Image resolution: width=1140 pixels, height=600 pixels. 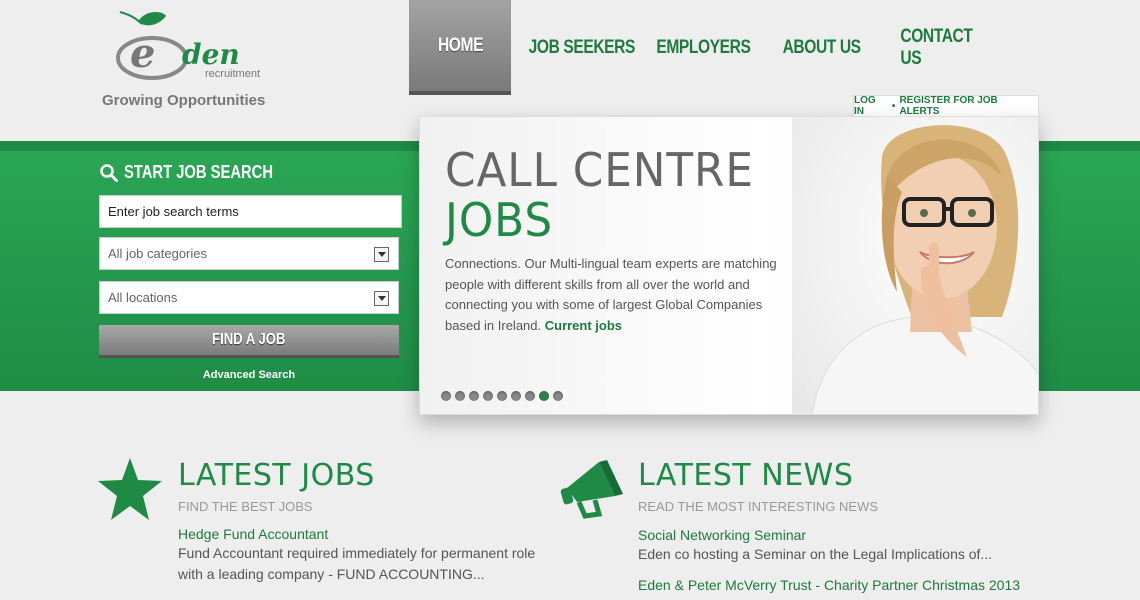 What do you see at coordinates (211, 54) in the screenshot?
I see `logo-word-den: den` at bounding box center [211, 54].